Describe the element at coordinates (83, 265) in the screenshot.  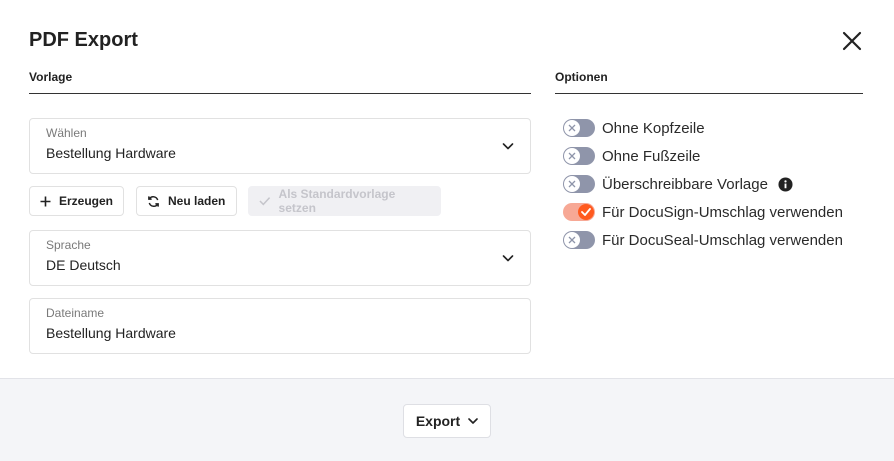
I see `language-select-value: DE Deutsch` at that location.